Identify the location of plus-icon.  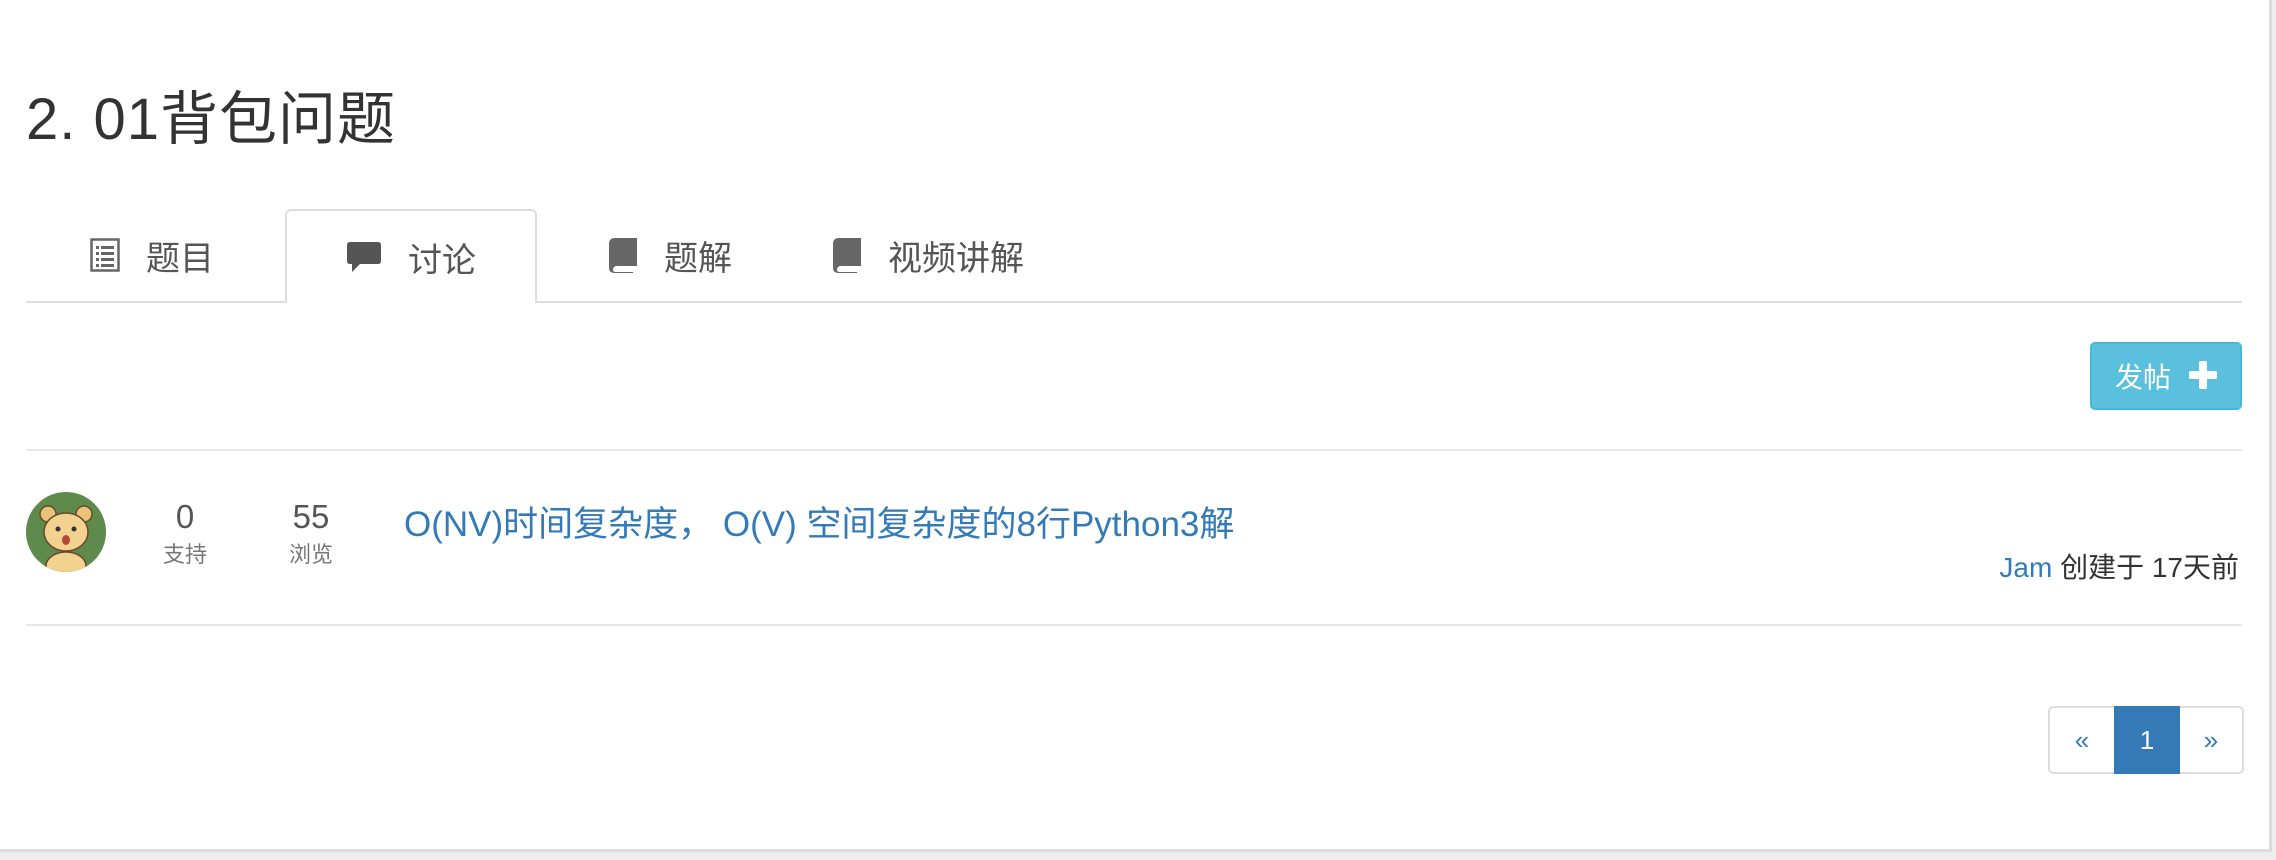
(2203, 376).